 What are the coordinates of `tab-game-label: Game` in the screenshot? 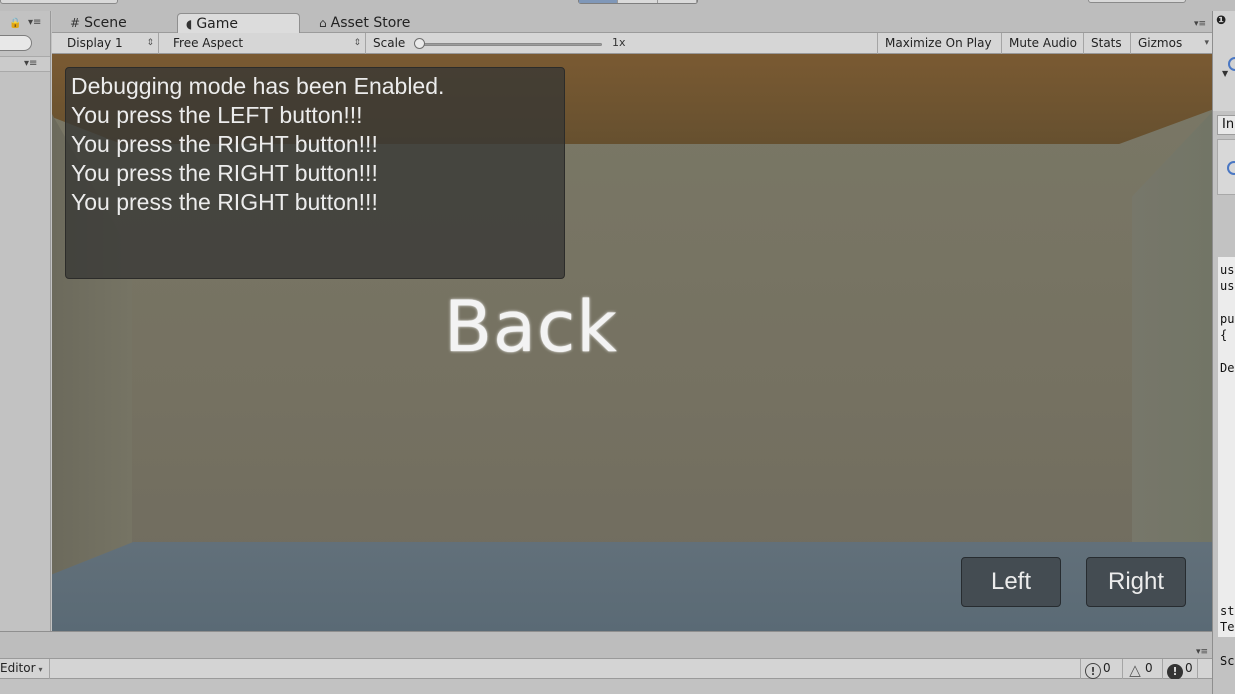 It's located at (217, 24).